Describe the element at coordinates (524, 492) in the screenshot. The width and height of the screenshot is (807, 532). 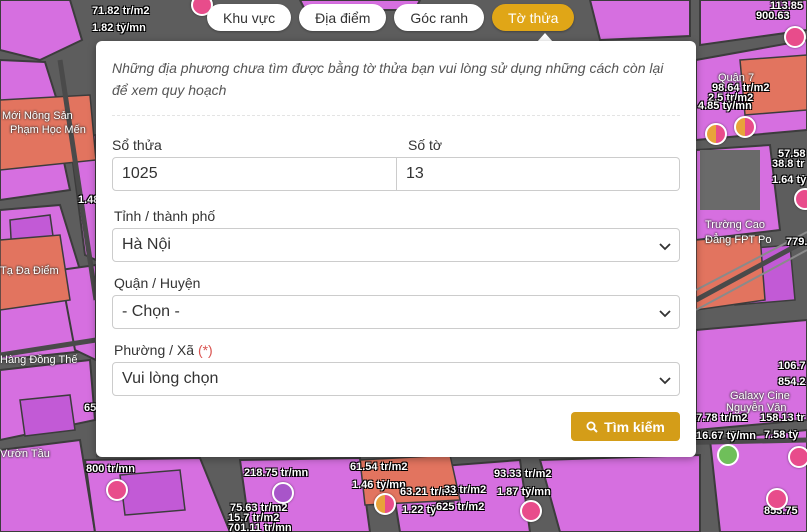
I see `price-label: 1.87 tỷ/mn` at that location.